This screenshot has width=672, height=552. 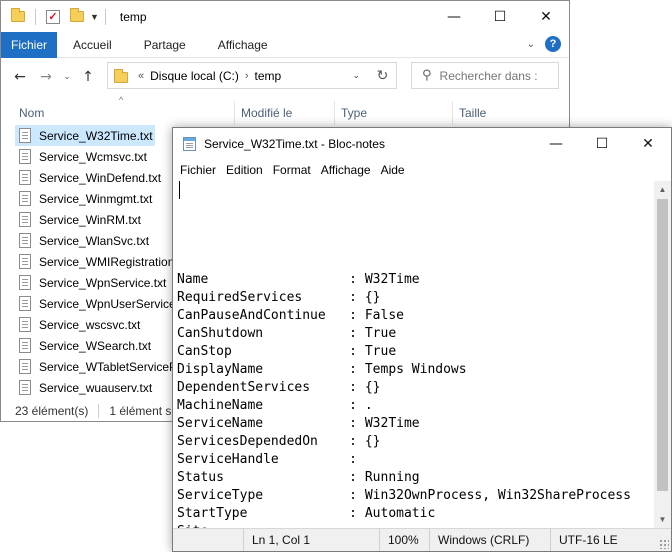 What do you see at coordinates (20, 77) in the screenshot?
I see `back-arrow-icon: ←` at bounding box center [20, 77].